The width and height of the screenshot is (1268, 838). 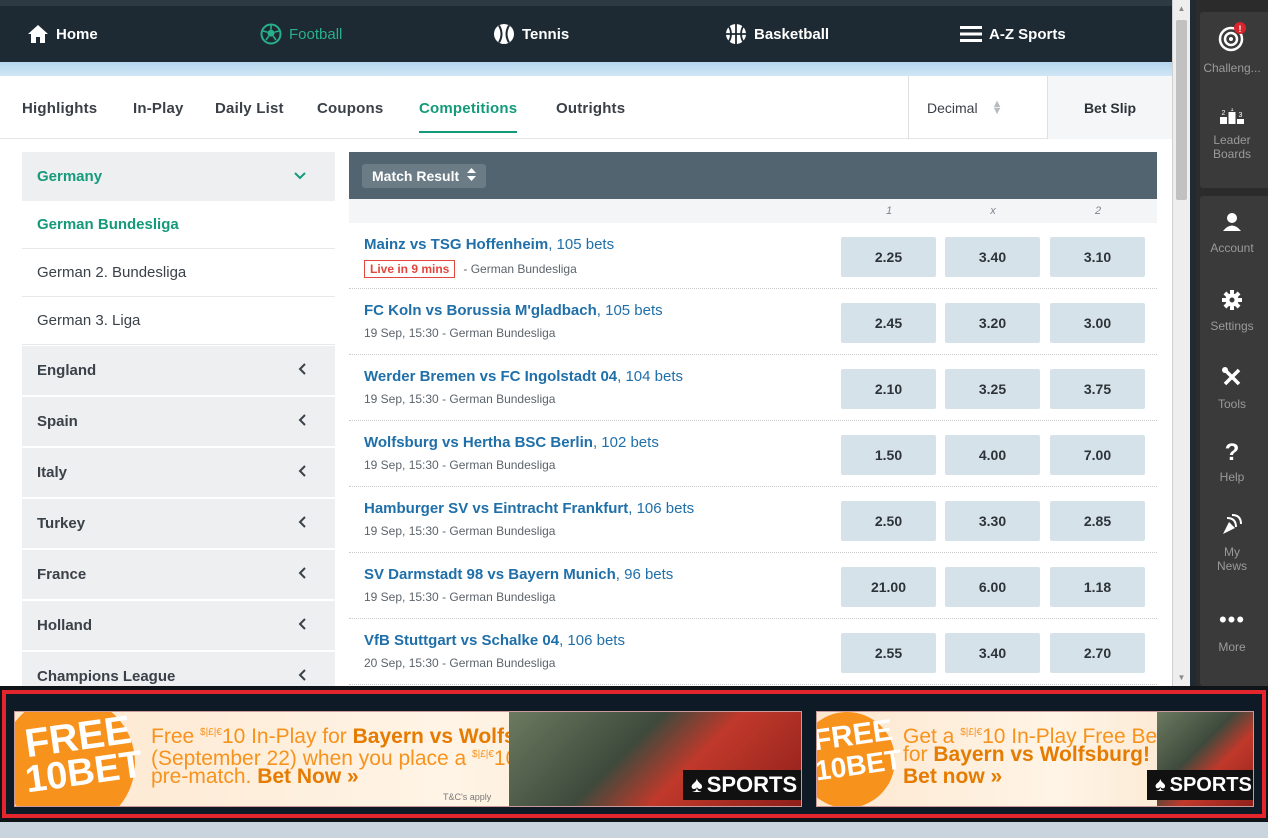 I want to click on nav-basketball: Basketball, so click(x=777, y=34).